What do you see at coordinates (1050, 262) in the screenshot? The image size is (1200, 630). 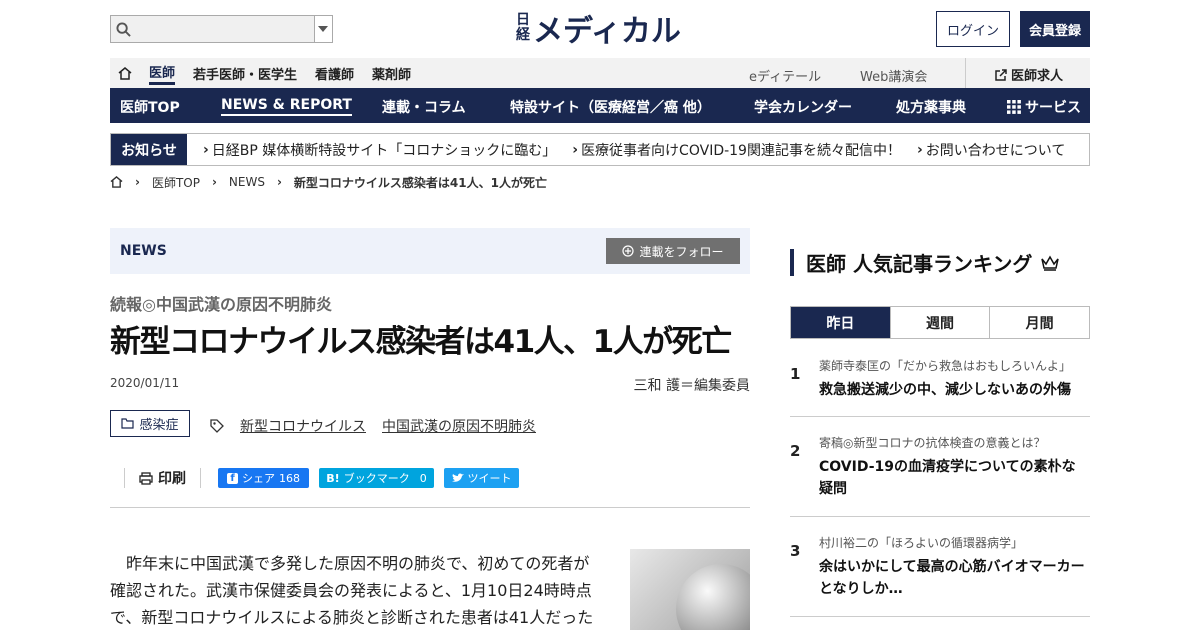 I see `crown-icon` at bounding box center [1050, 262].